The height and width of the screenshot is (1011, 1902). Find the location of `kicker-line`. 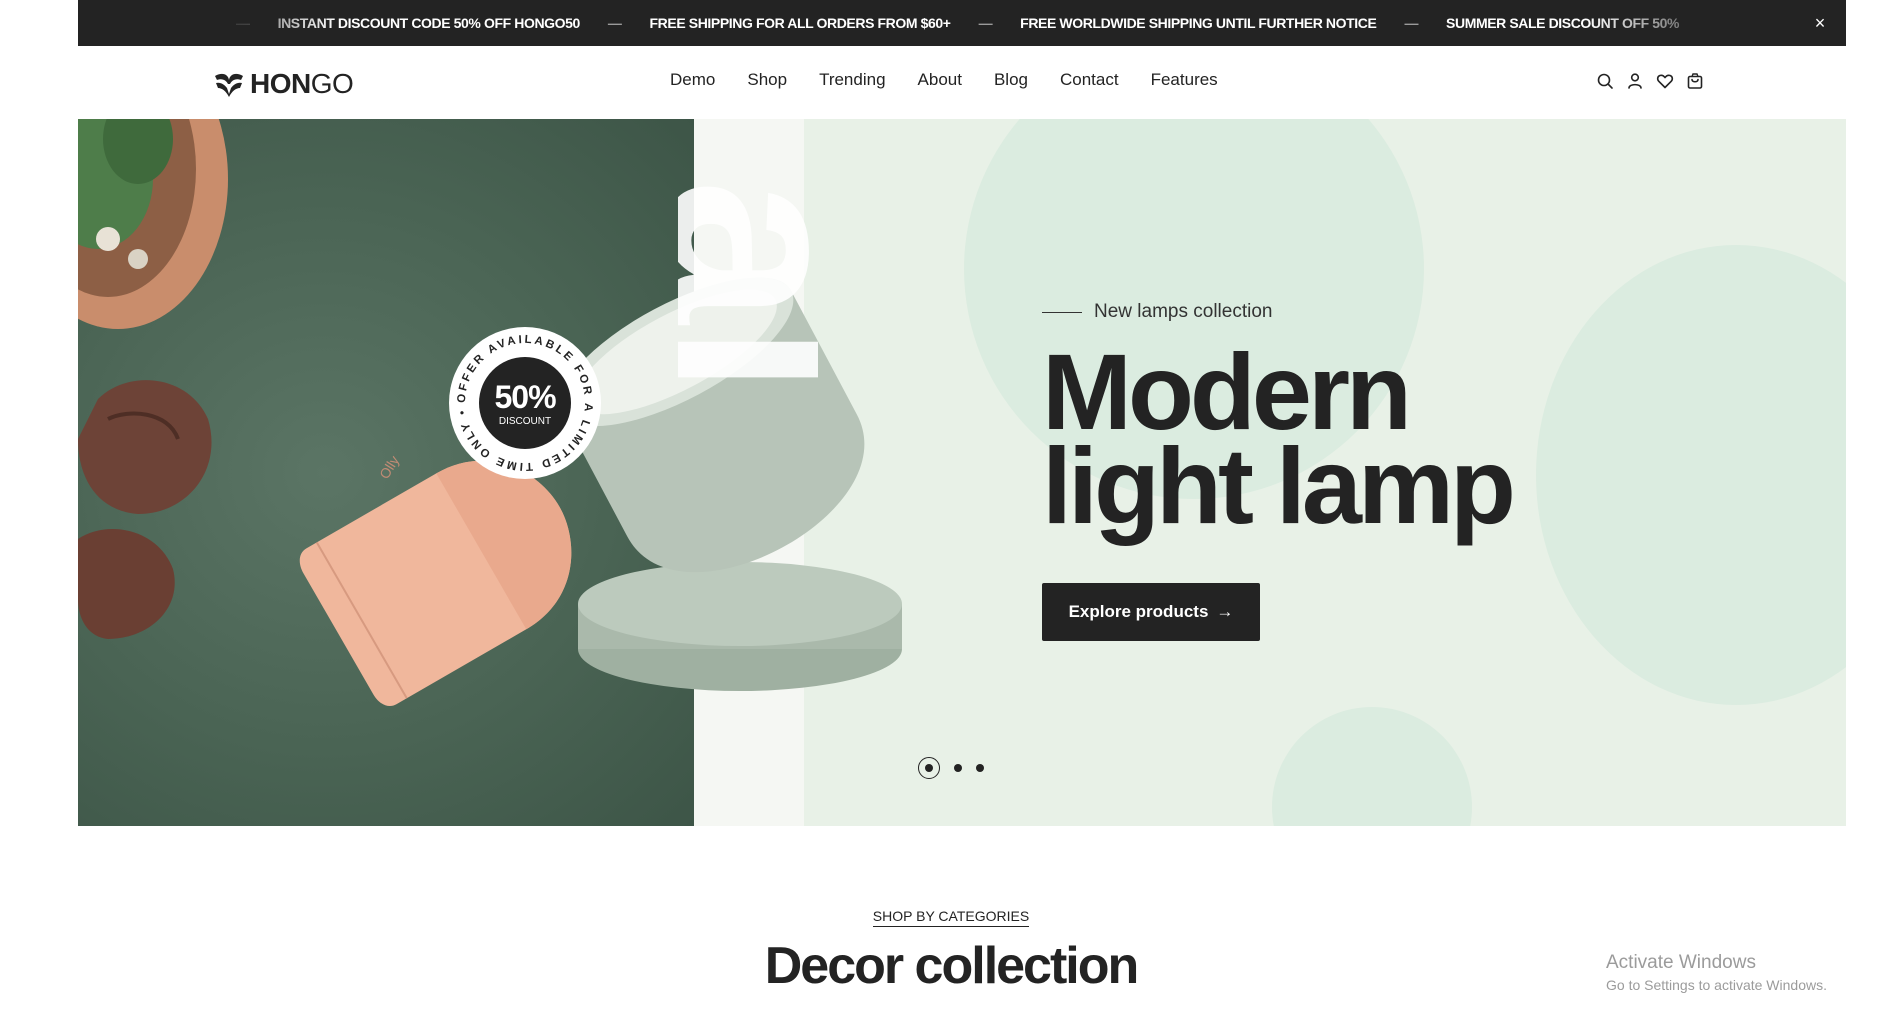

kicker-line is located at coordinates (1062, 312).